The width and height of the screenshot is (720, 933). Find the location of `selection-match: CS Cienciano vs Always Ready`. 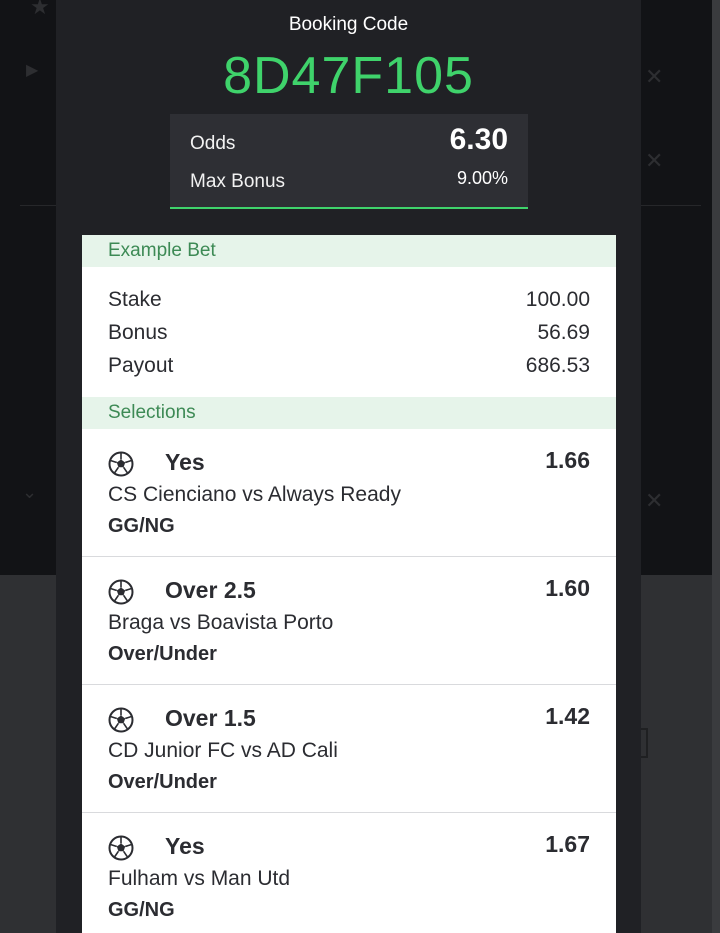

selection-match: CS Cienciano vs Always Ready is located at coordinates (254, 494).